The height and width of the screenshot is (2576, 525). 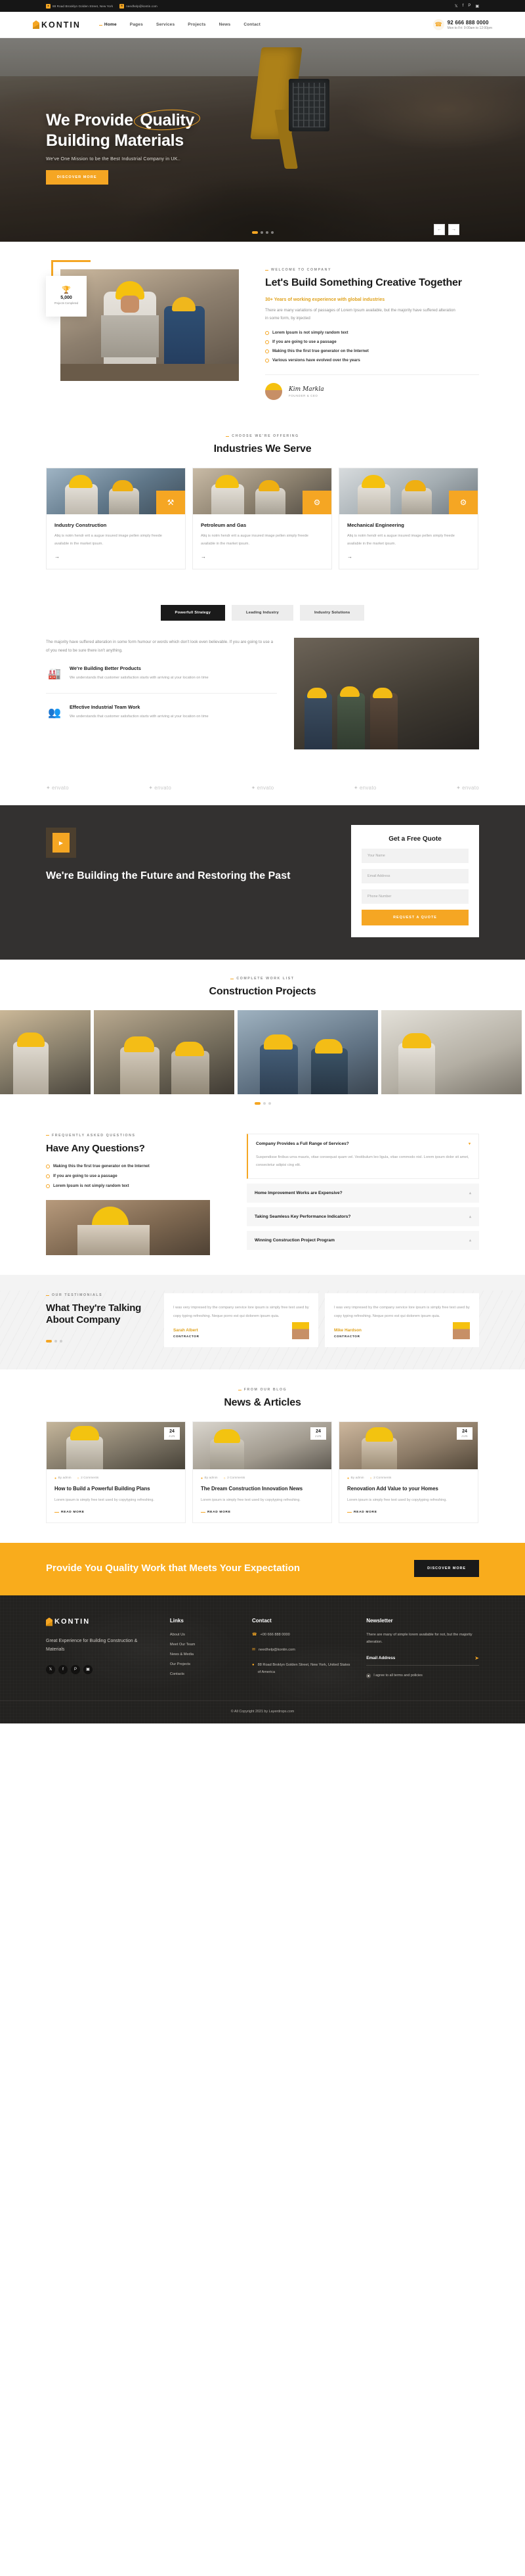 What do you see at coordinates (196, 24) in the screenshot?
I see `nav-item-projects: Projects` at bounding box center [196, 24].